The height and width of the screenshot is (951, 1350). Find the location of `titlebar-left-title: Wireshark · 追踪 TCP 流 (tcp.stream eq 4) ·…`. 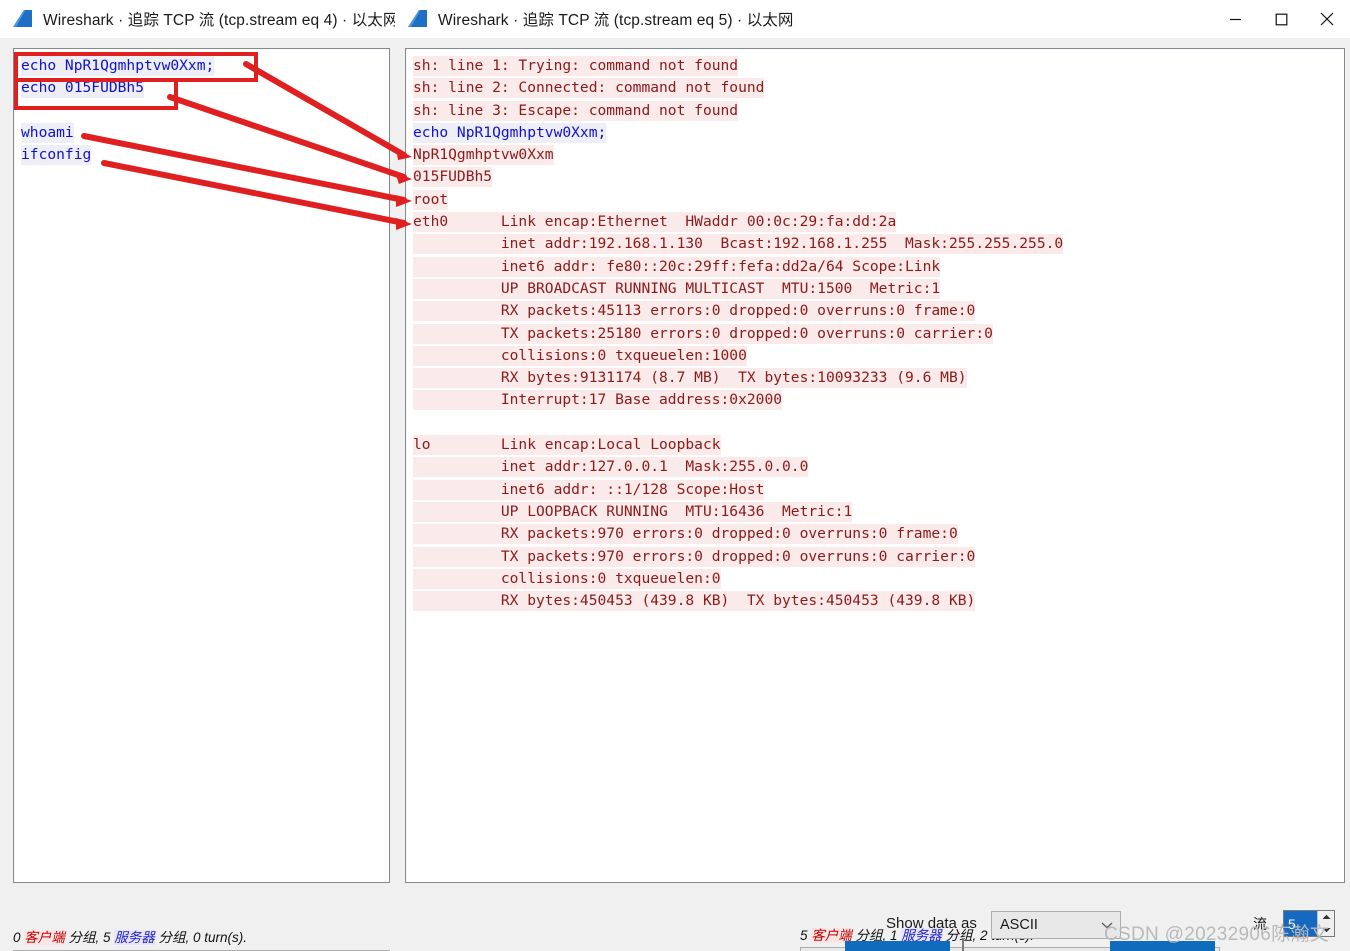

titlebar-left-title: Wireshark · 追踪 TCP 流 (tcp.stream eq 4) ·… is located at coordinates (221, 20).